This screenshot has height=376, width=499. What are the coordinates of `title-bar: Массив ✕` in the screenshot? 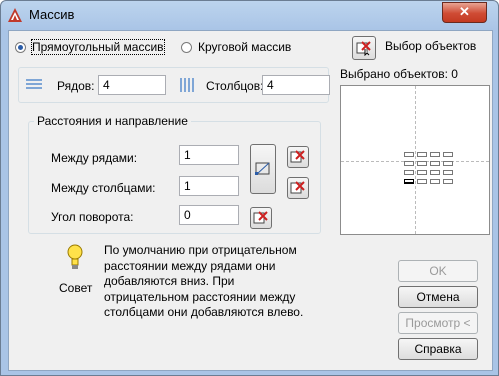 It's located at (249, 15).